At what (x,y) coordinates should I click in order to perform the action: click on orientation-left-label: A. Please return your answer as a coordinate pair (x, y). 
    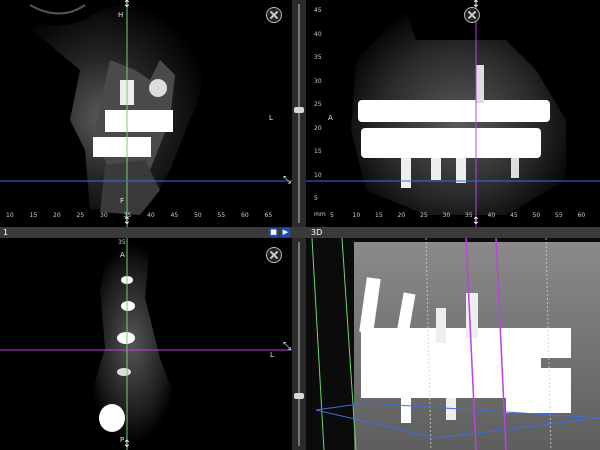
    Looking at the image, I should click on (330, 118).